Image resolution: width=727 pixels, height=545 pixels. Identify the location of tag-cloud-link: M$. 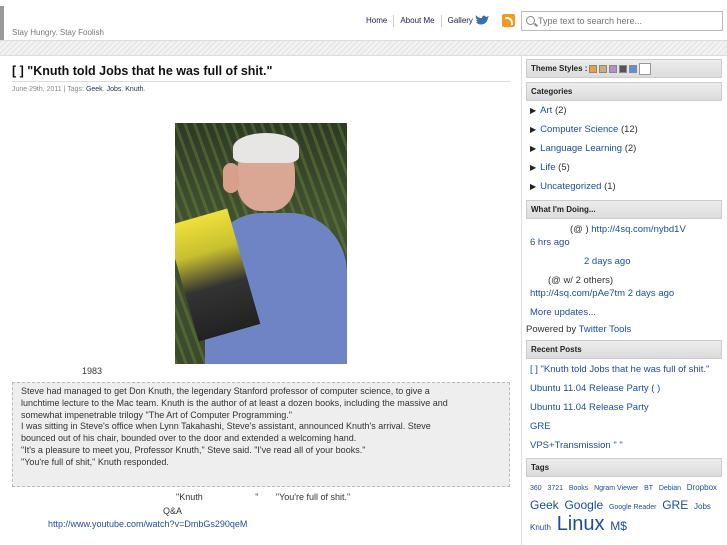
(618, 526).